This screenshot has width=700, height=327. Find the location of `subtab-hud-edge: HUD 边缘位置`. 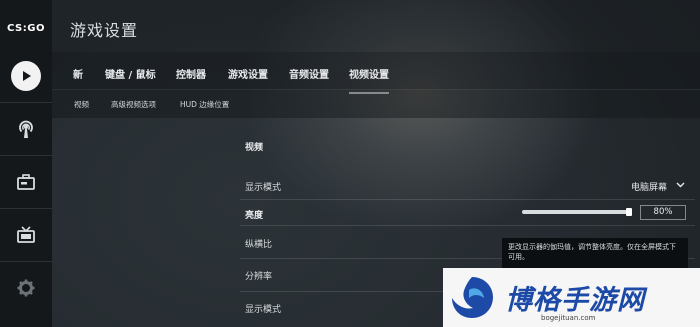

subtab-hud-edge: HUD 边缘位置 is located at coordinates (204, 104).